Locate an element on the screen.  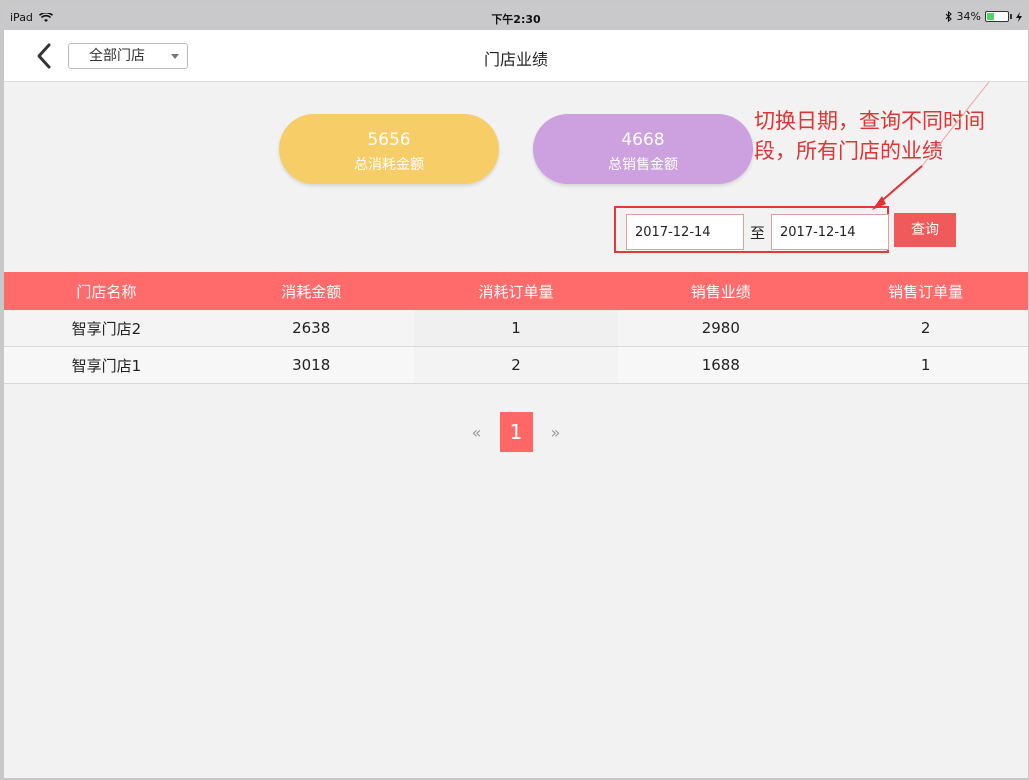
date-from-input is located at coordinates (685, 232).